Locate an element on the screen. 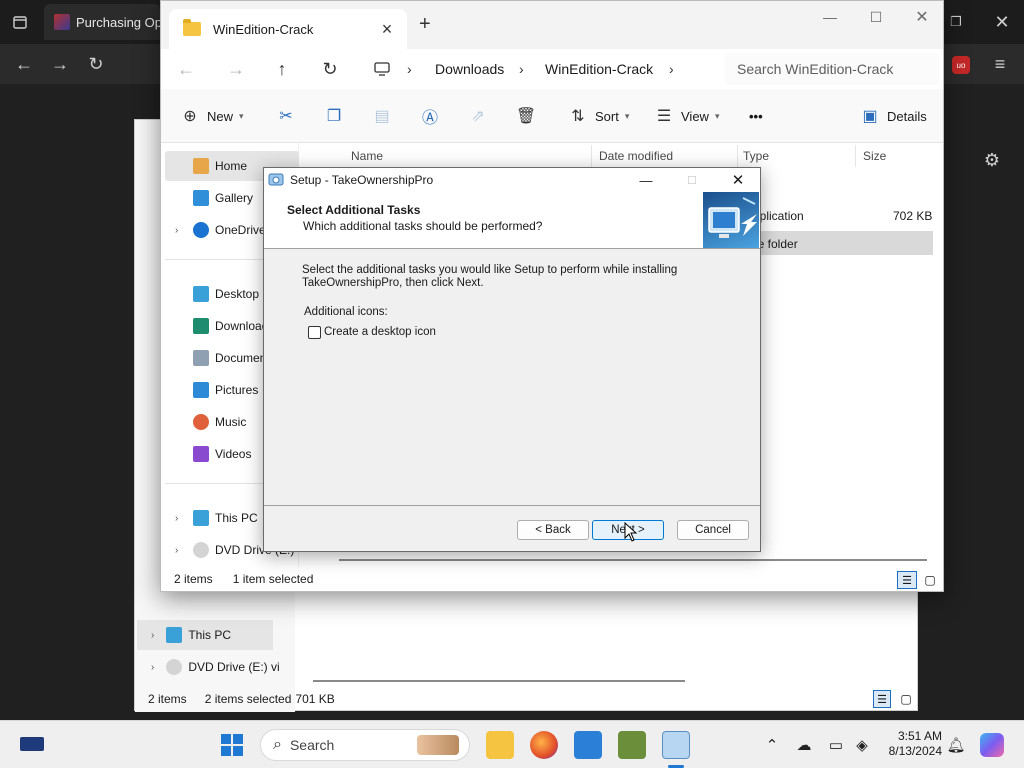 This screenshot has width=1024, height=768. ublock-extension-icon: uo is located at coordinates (961, 65).